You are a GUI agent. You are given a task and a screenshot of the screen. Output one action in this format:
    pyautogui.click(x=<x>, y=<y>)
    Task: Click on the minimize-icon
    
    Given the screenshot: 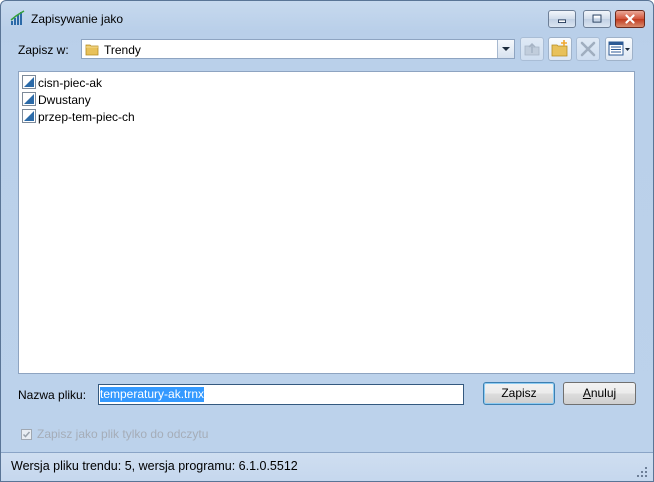 What is the action you would take?
    pyautogui.click(x=562, y=21)
    